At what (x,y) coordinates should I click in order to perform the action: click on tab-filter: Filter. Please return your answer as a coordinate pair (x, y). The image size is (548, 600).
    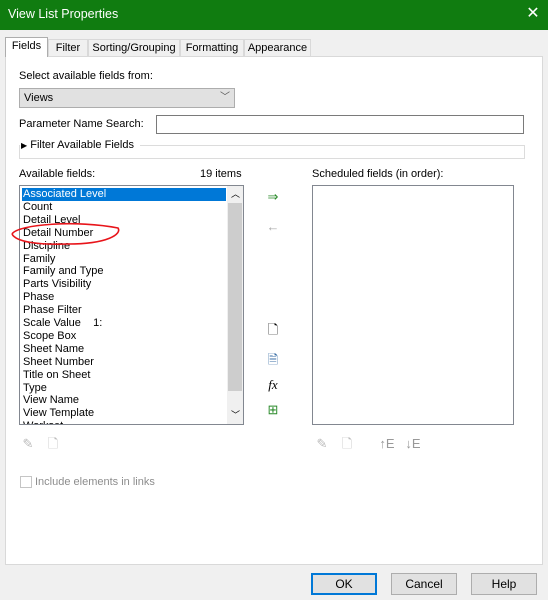
    Looking at the image, I should click on (68, 48).